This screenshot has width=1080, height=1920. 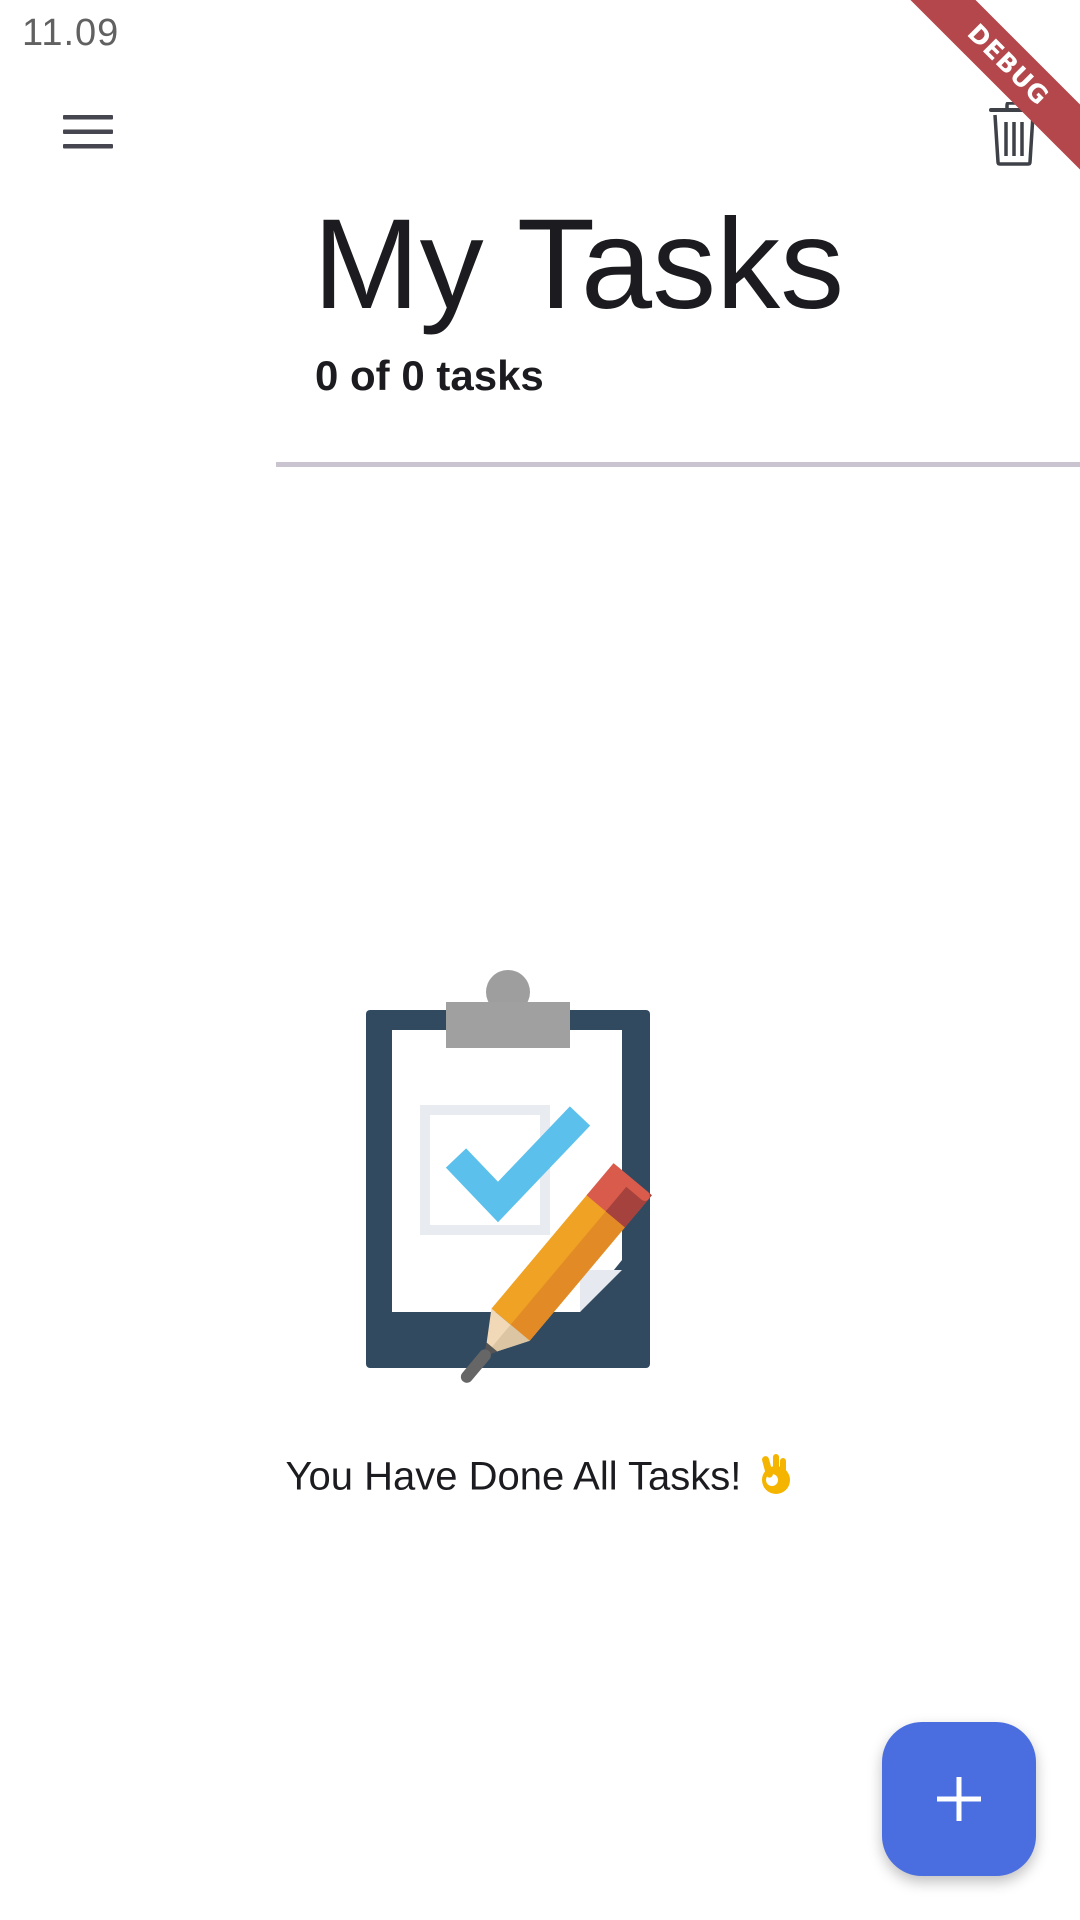 I want to click on status-bar-time: 11.09, so click(x=71, y=33).